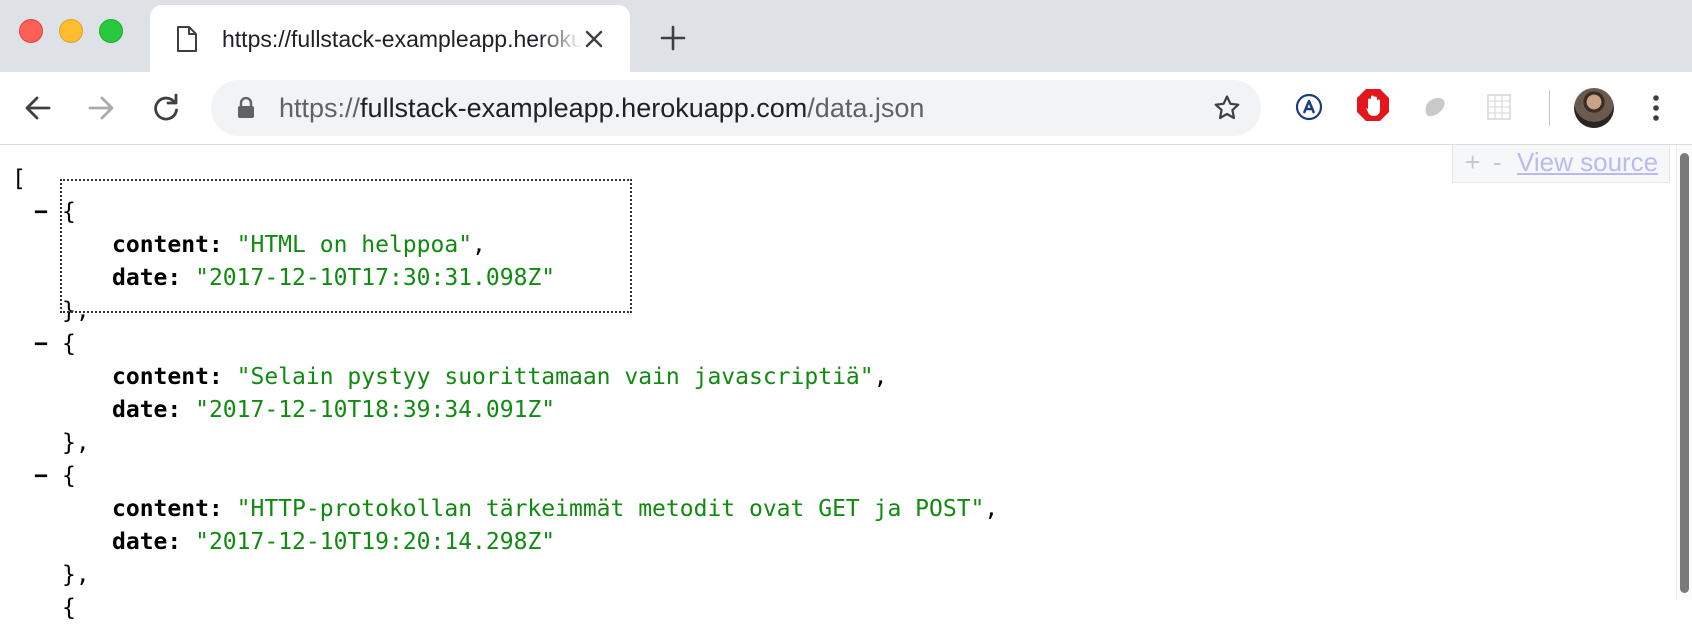 The height and width of the screenshot is (625, 1692). Describe the element at coordinates (71, 31) in the screenshot. I see `window-minimize-button` at that location.